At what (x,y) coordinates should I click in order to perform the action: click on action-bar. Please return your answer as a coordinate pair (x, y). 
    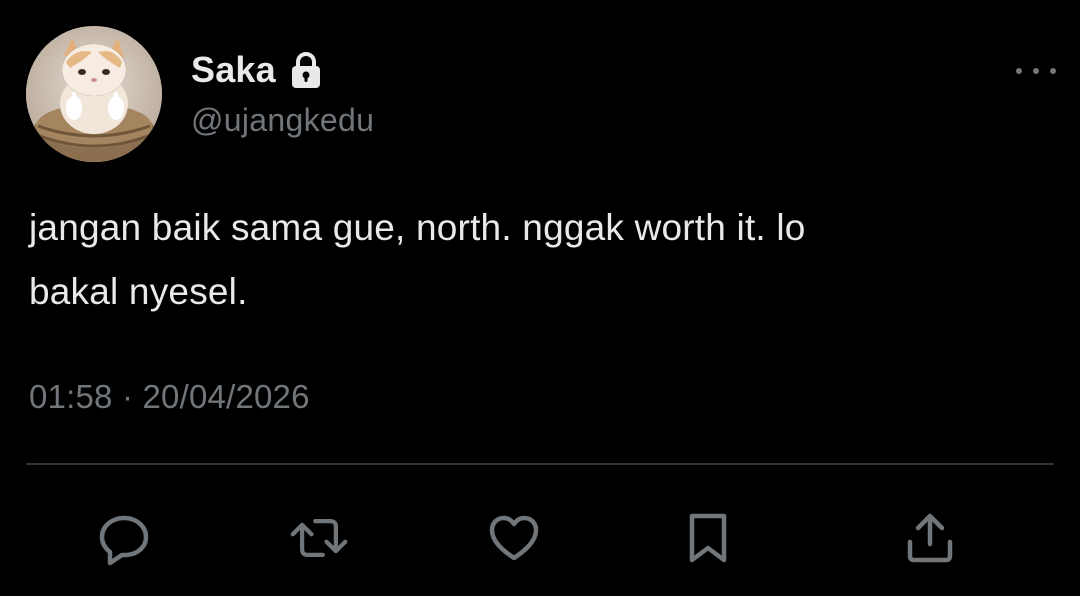
    Looking at the image, I should click on (540, 538).